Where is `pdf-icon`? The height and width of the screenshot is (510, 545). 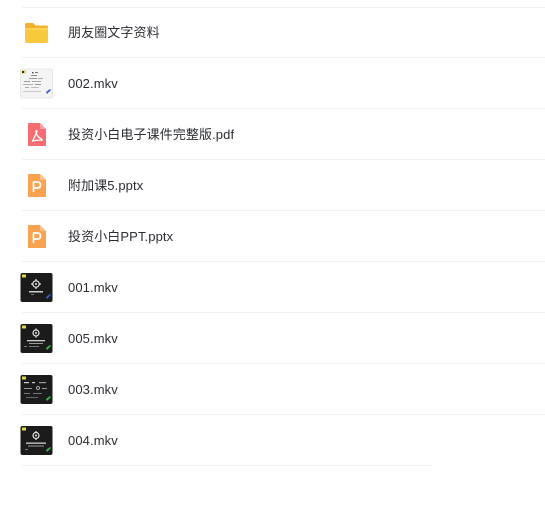 pdf-icon is located at coordinates (36, 134).